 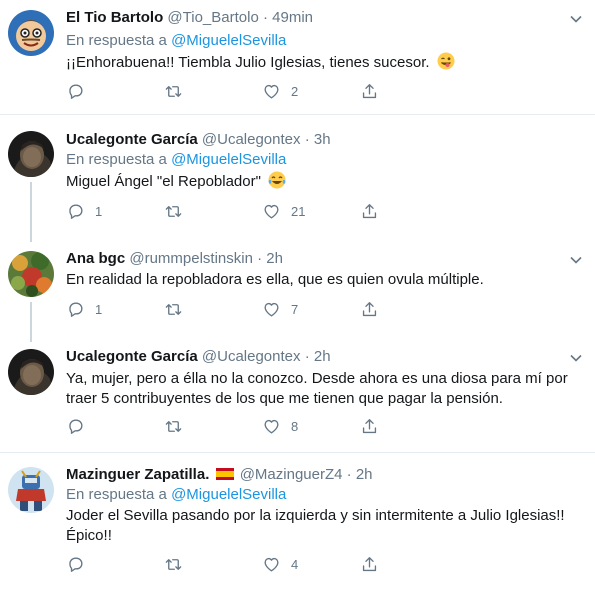 What do you see at coordinates (163, 181) in the screenshot?
I see `tweet-text: Miguel Ángel "el Repoblador"` at bounding box center [163, 181].